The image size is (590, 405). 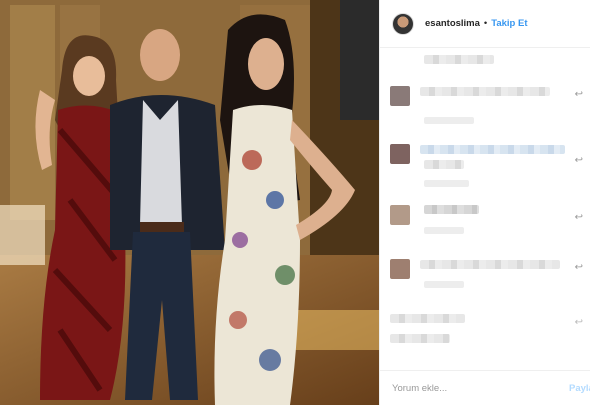 I want to click on share-button: Paylaş, so click(x=579, y=388).